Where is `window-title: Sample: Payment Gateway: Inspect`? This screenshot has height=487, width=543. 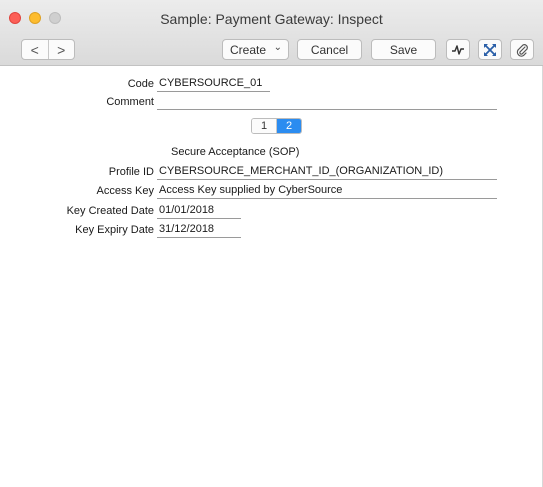 window-title: Sample: Payment Gateway: Inspect is located at coordinates (271, 19).